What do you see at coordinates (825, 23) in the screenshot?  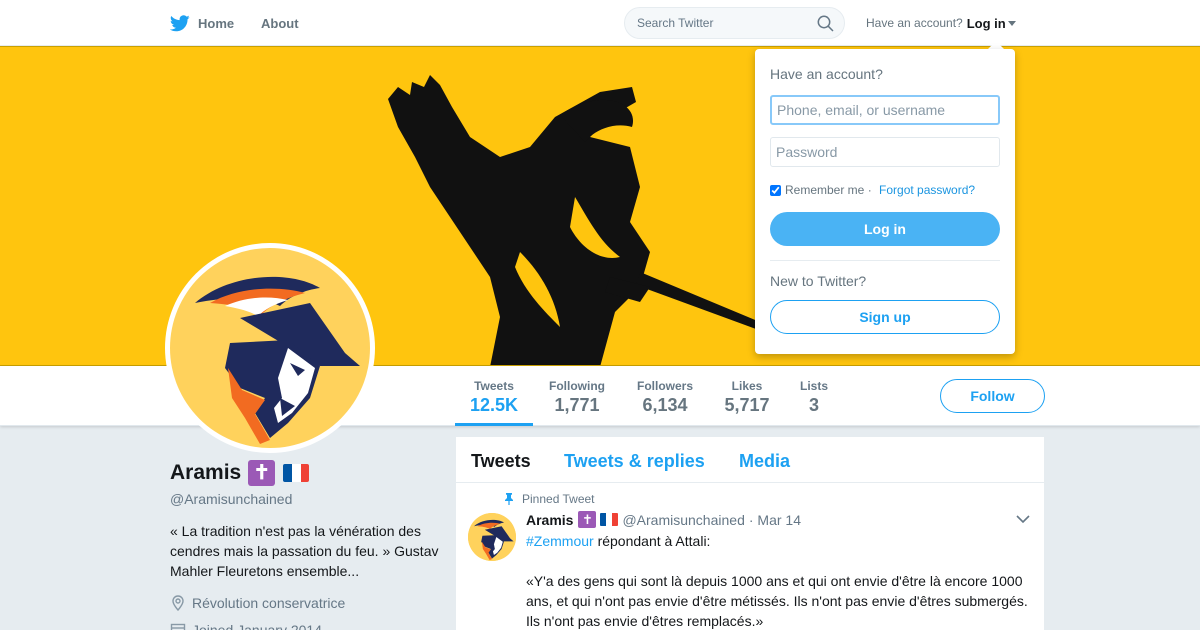 I see `search-icon` at bounding box center [825, 23].